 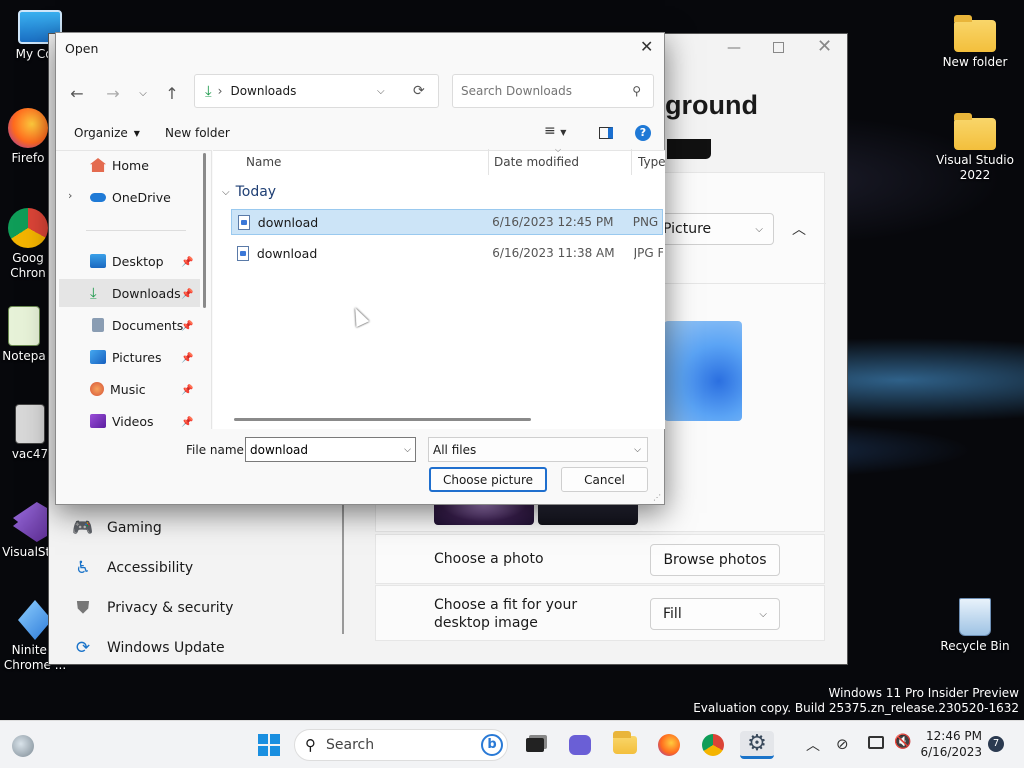 I want to click on gaming-icon: 🎮, so click(x=83, y=528).